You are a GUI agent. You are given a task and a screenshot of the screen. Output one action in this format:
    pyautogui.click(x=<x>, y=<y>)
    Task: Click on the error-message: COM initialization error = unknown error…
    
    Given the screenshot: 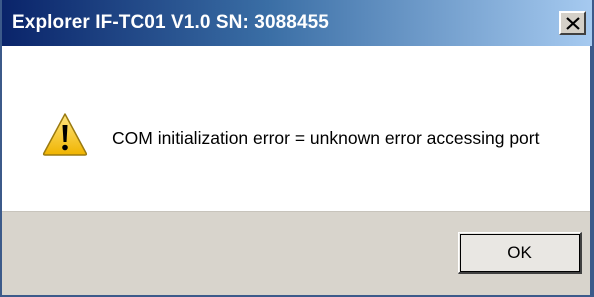 What is the action you would take?
    pyautogui.click(x=326, y=138)
    